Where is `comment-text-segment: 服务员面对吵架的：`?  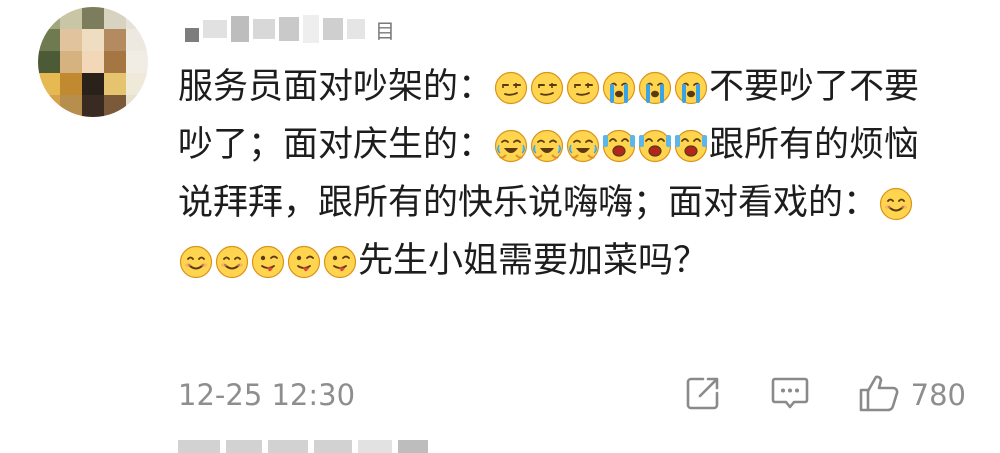
comment-text-segment: 服务员面对吵架的： is located at coordinates (336, 87).